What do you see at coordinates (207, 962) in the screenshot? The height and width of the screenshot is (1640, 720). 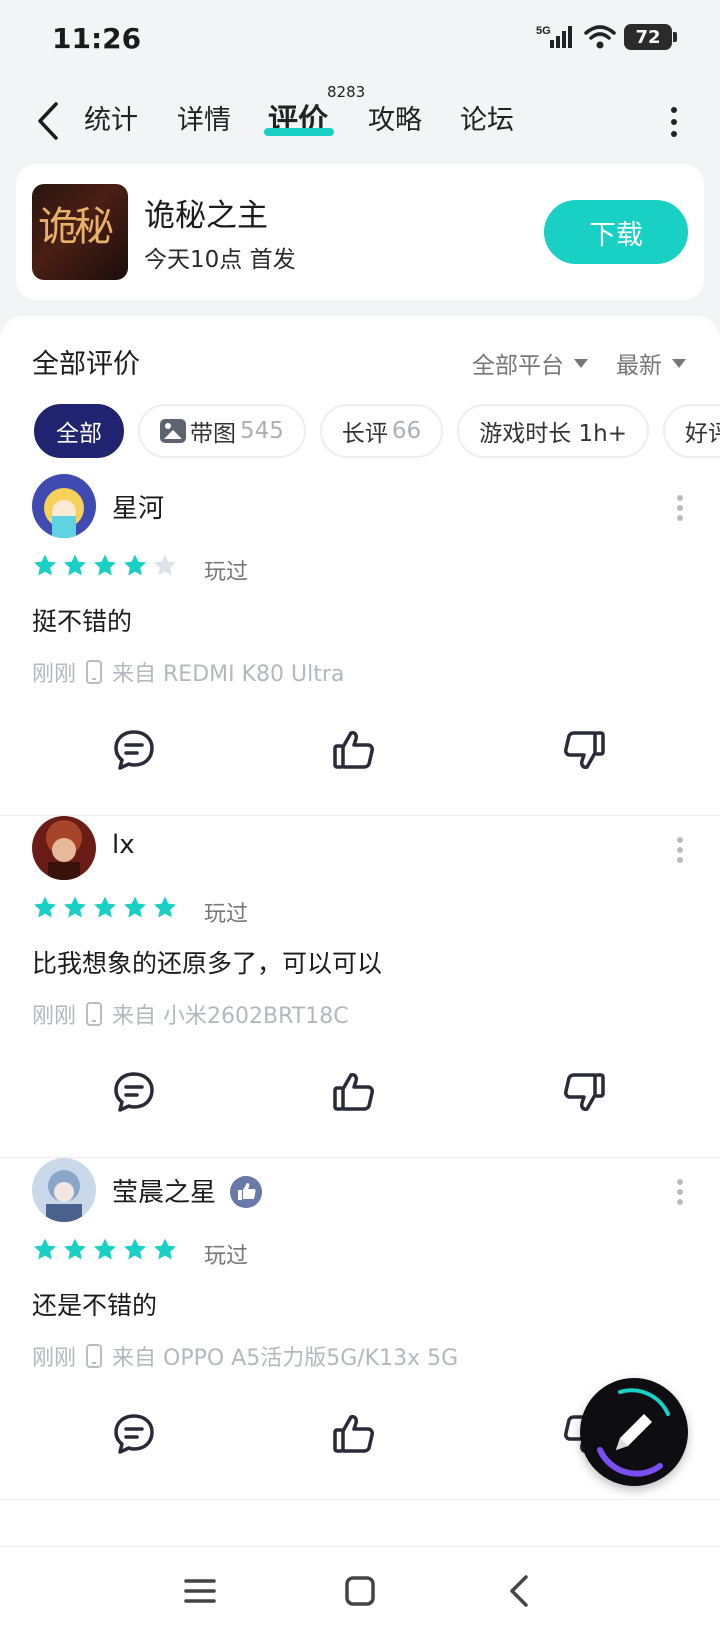 I see `review-text: 比我想象的还原多了，可以可以` at bounding box center [207, 962].